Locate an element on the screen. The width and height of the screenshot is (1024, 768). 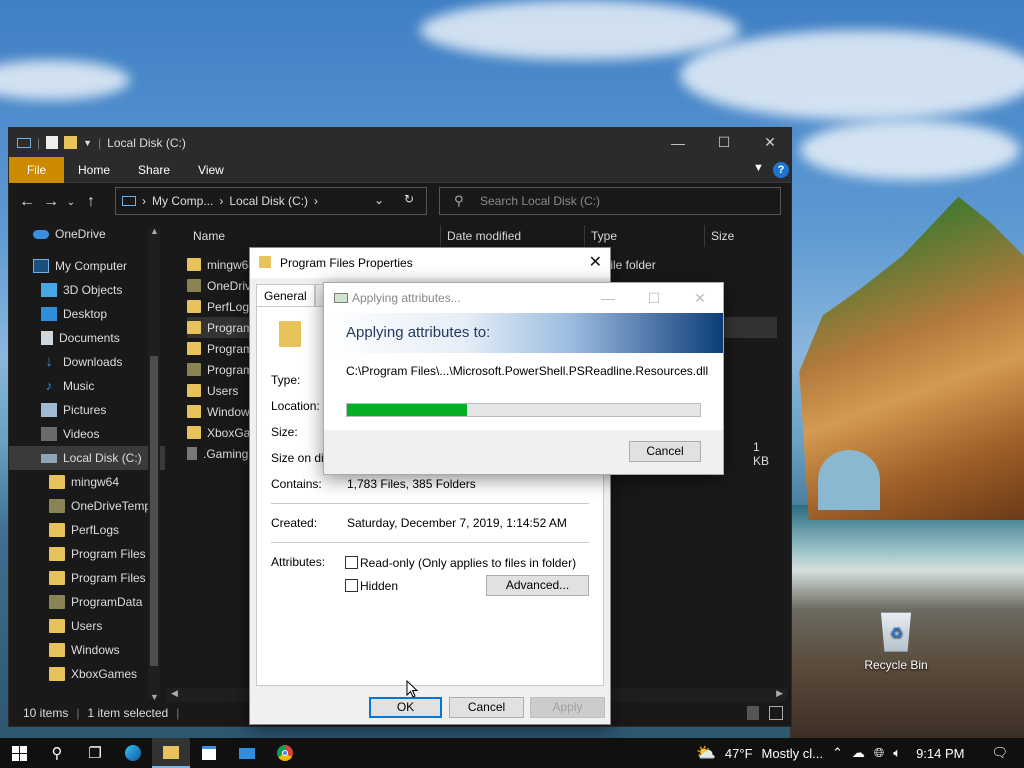
scroll-up-icon: ▲ is located at coordinates (154, 231).